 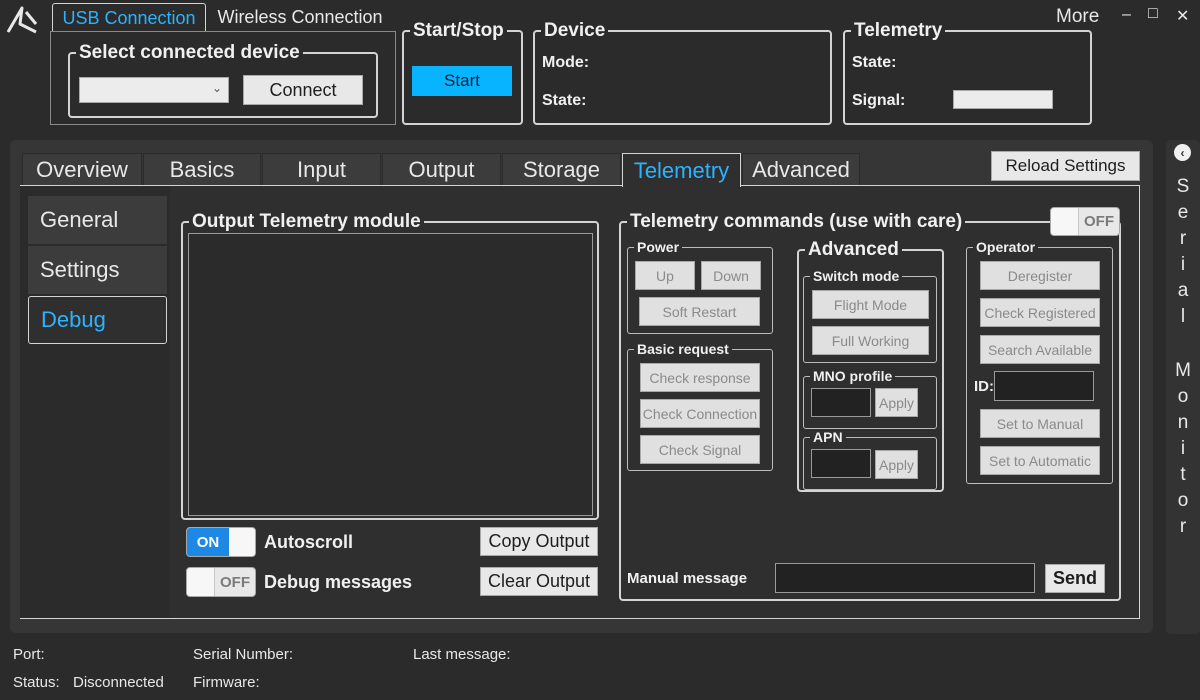 I want to click on tab-advanced: Advanced, so click(x=801, y=169).